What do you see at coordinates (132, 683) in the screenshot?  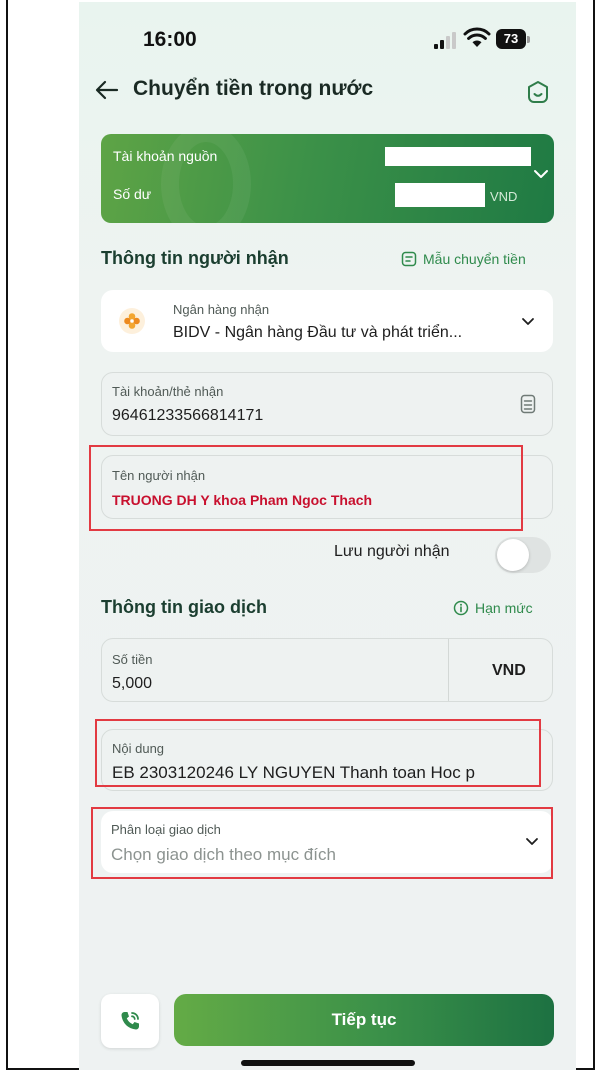 I see `amount-value: 5,000` at bounding box center [132, 683].